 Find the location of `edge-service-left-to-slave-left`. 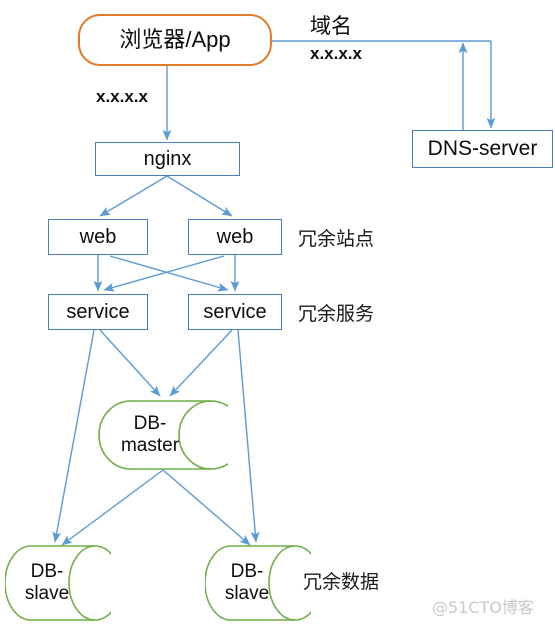

edge-service-left-to-slave-left is located at coordinates (73, 436).